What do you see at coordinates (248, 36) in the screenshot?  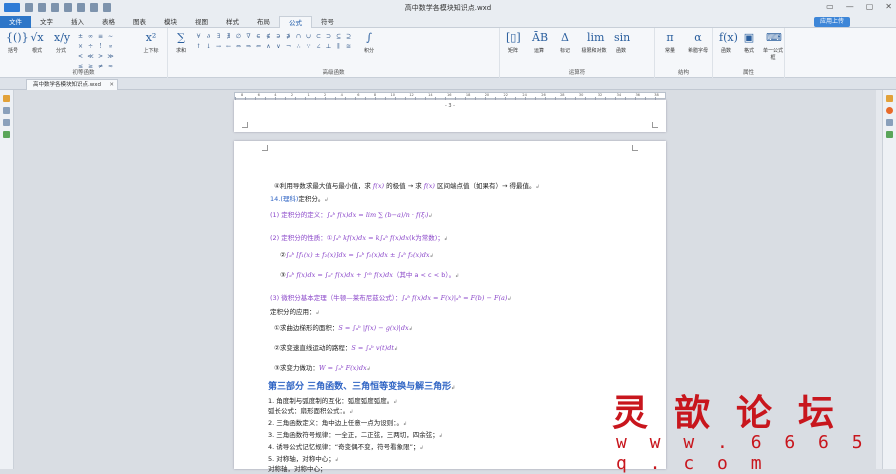 I see `symbol-button: ∇` at bounding box center [248, 36].